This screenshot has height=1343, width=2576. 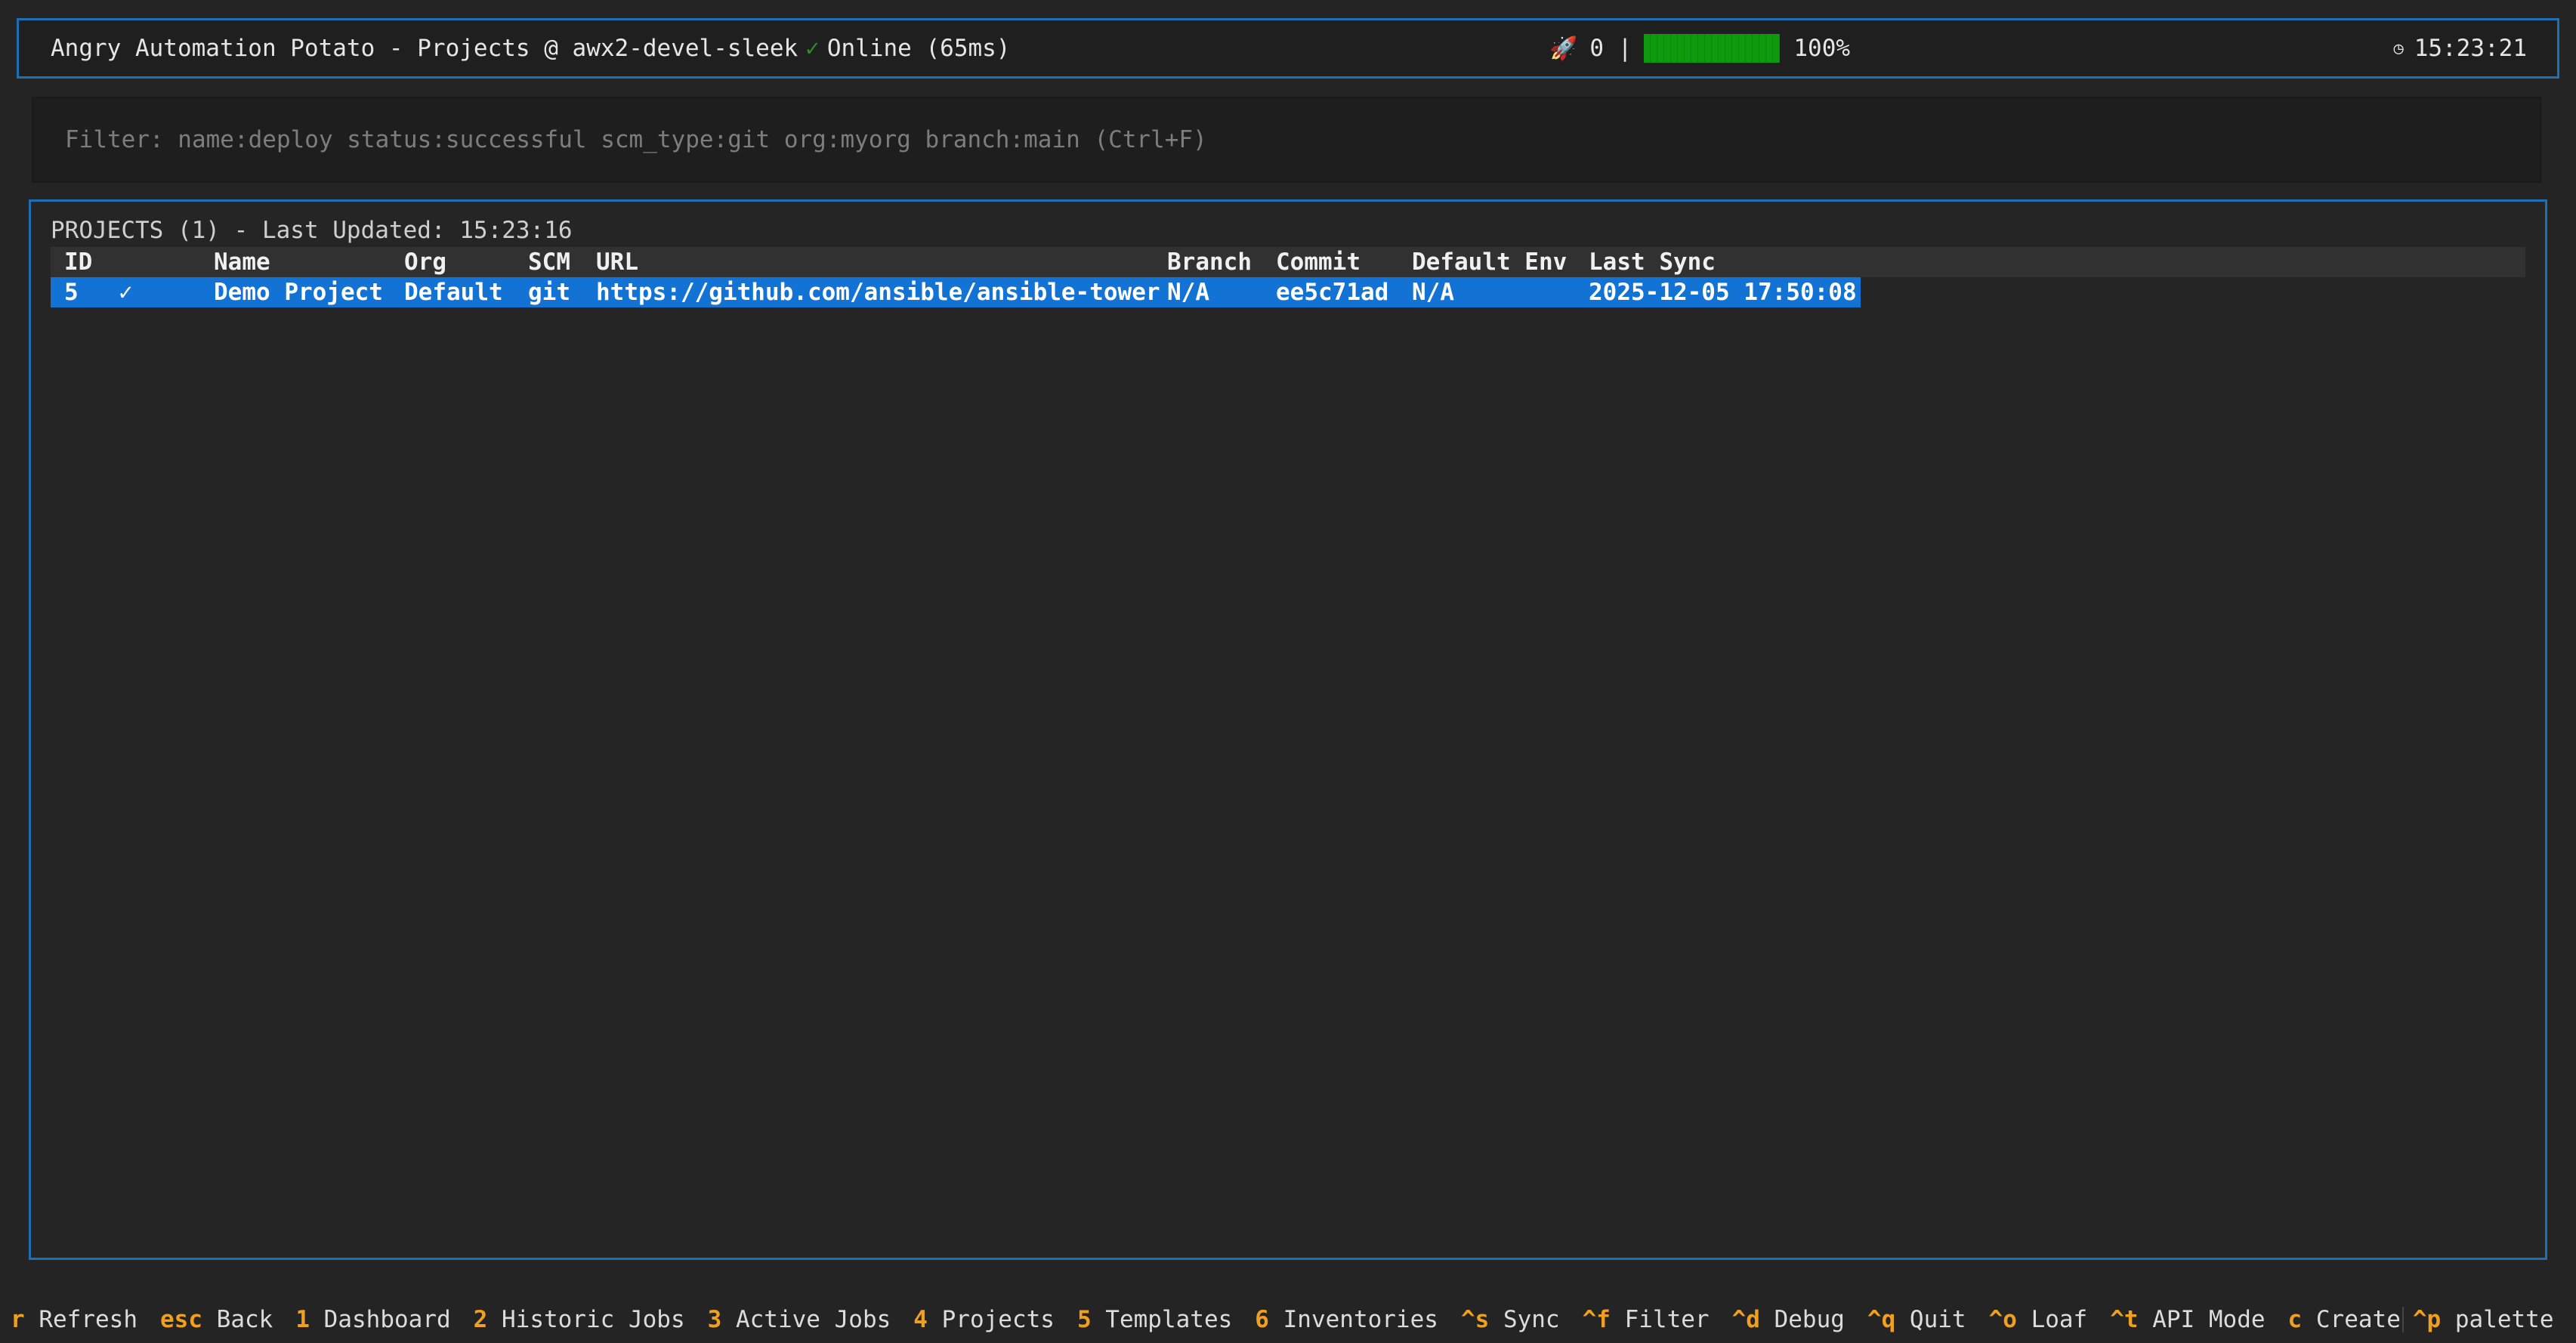 I want to click on hint-label: Refresh, so click(x=88, y=1320).